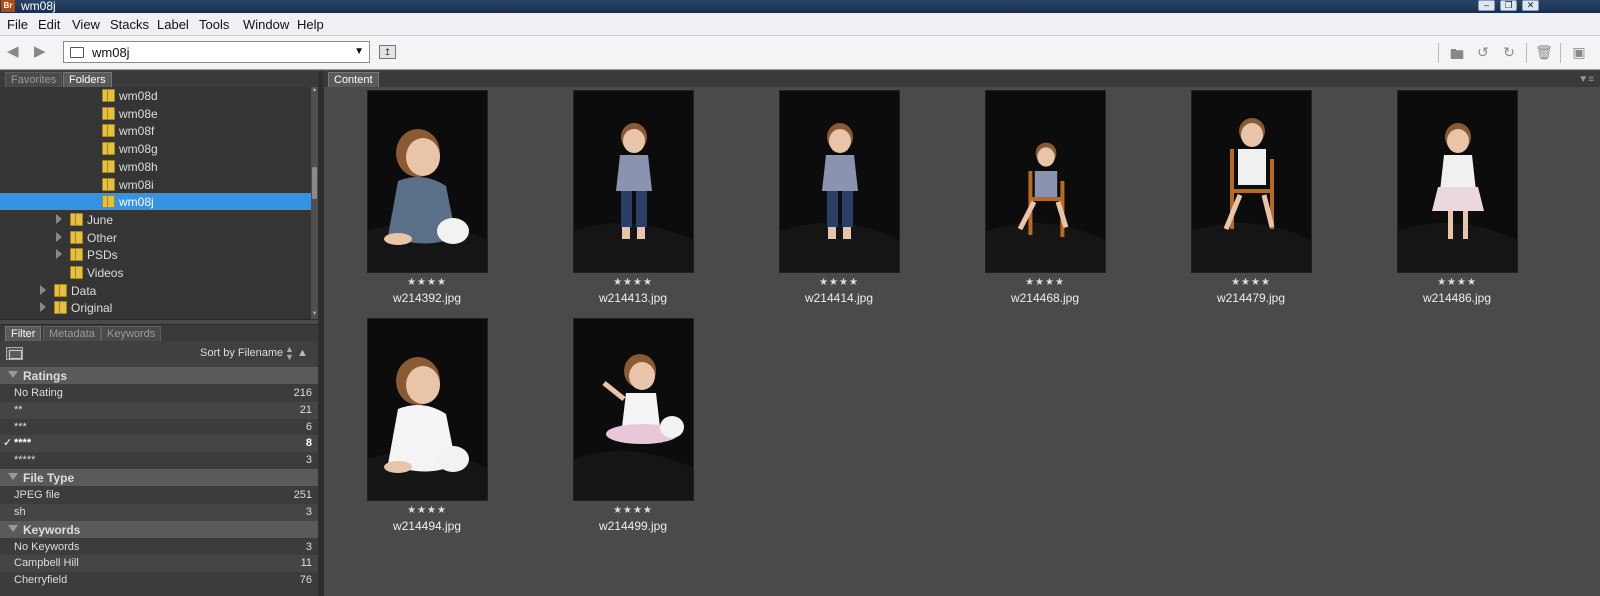  Describe the element at coordinates (34, 79) in the screenshot. I see `tab-favorites: Favorites` at that location.